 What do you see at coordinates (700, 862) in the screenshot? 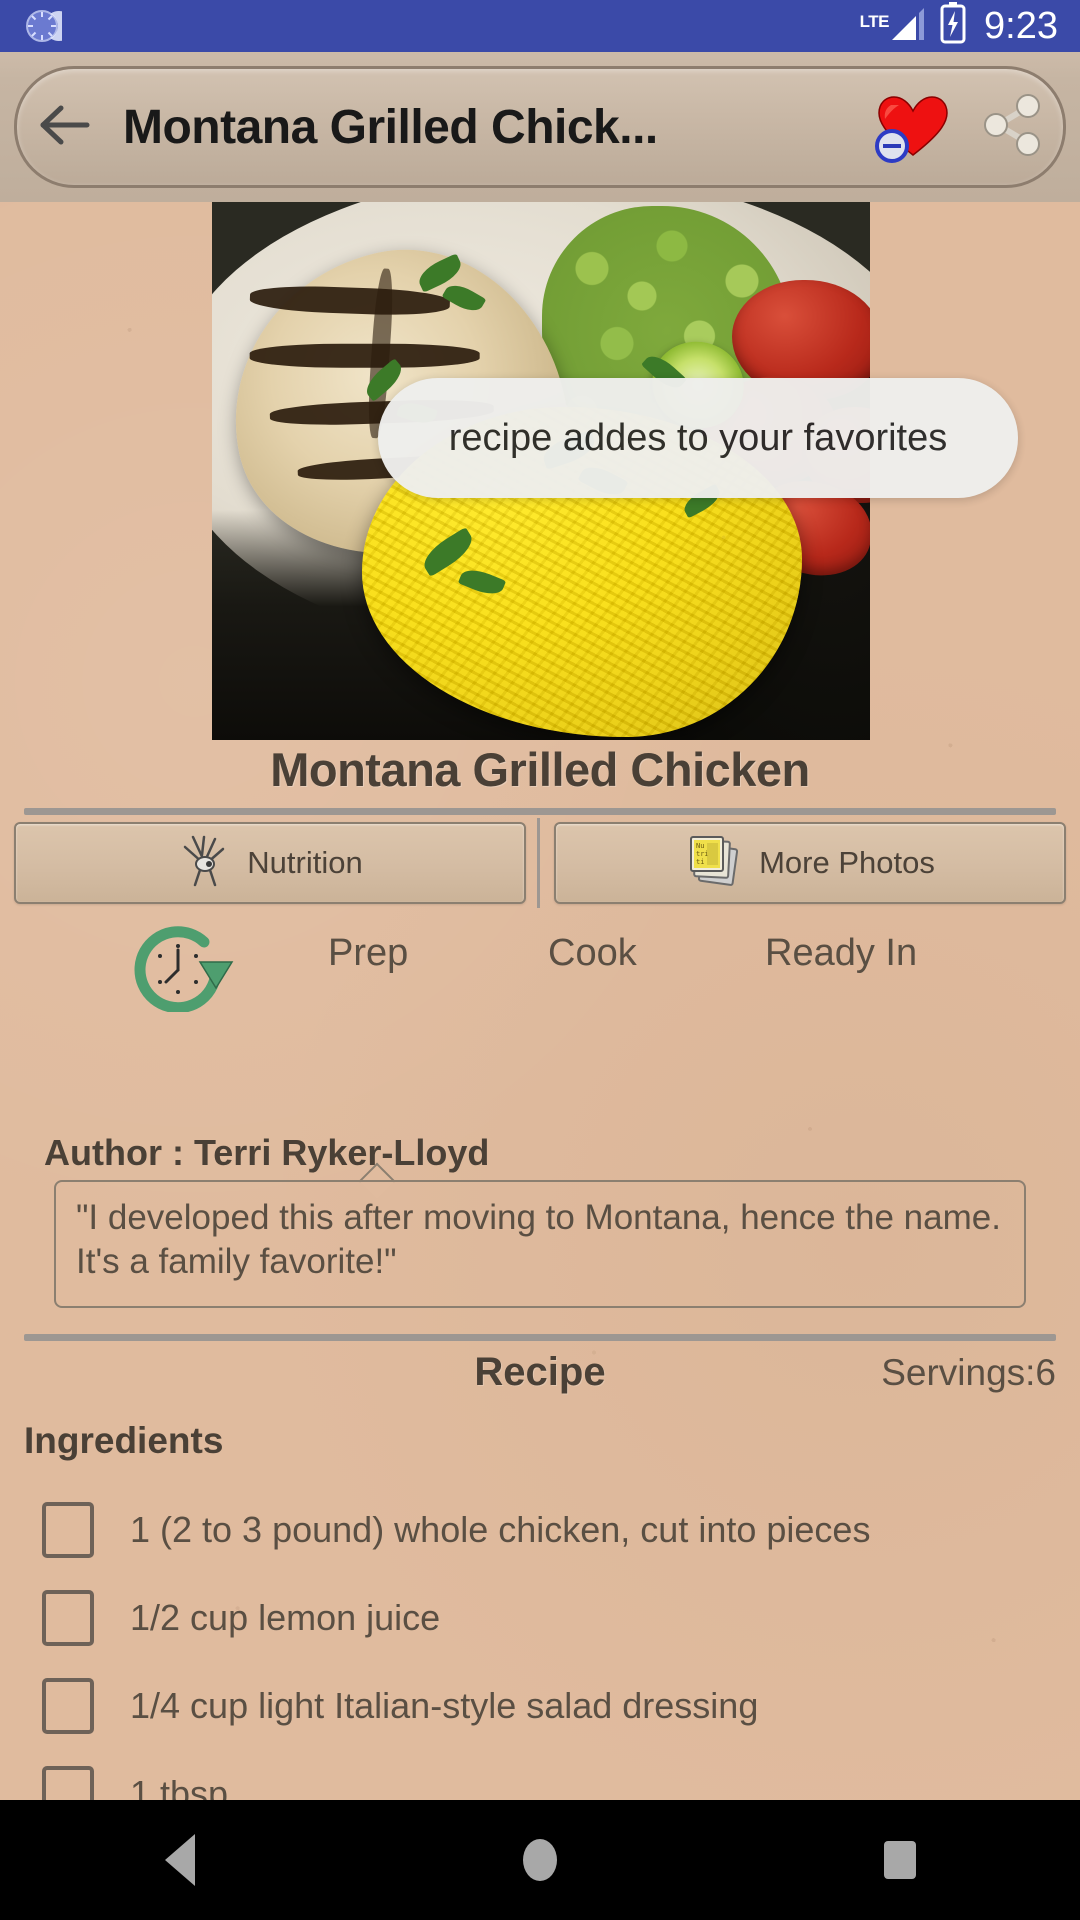
I see `svg-text: ti` at bounding box center [700, 862].